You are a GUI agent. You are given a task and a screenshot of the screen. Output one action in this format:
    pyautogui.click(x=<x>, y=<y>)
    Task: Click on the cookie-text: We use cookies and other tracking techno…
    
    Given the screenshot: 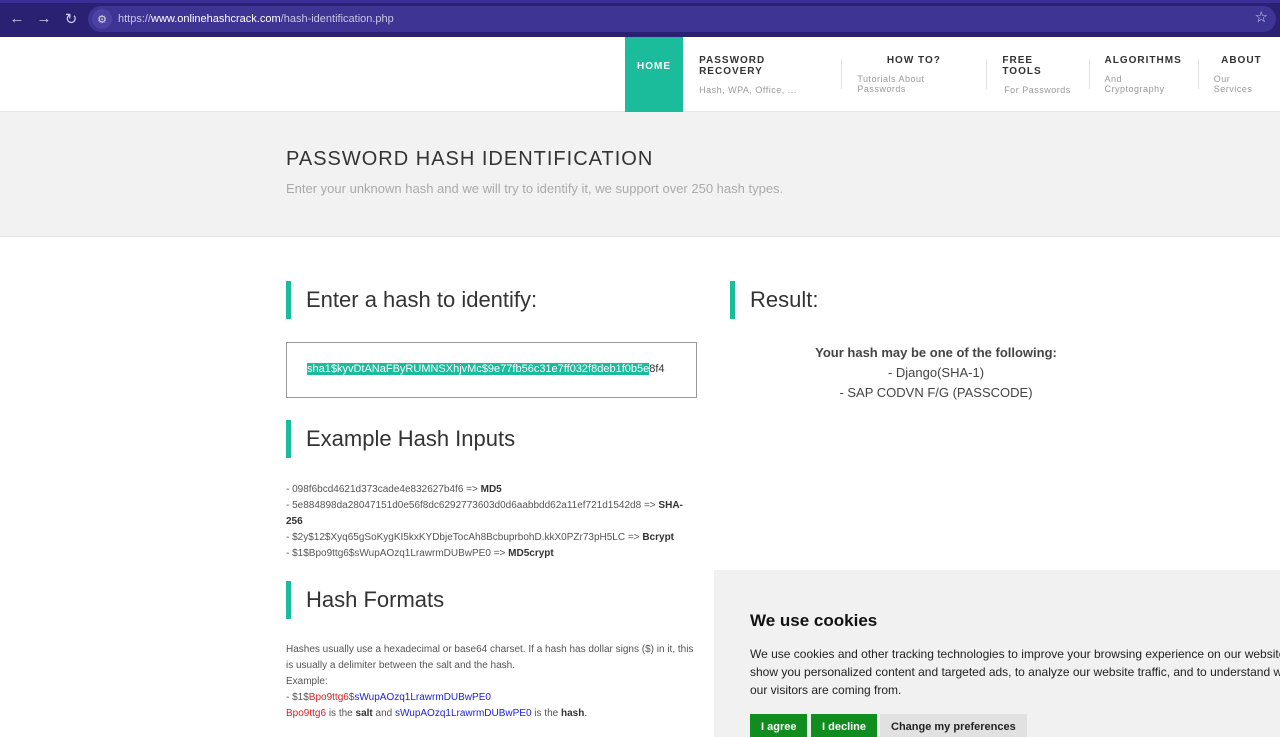 What is the action you would take?
    pyautogui.click(x=1015, y=672)
    